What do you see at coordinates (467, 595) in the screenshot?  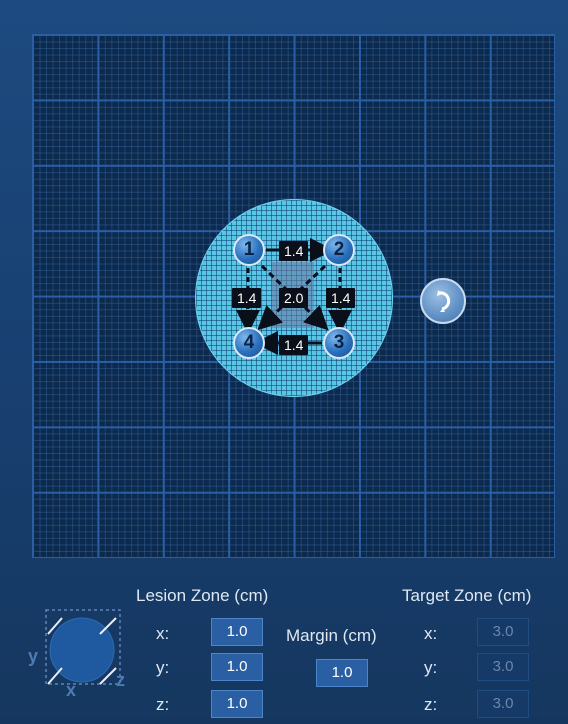 I see `target-zone-title: Target Zone (cm)` at bounding box center [467, 595].